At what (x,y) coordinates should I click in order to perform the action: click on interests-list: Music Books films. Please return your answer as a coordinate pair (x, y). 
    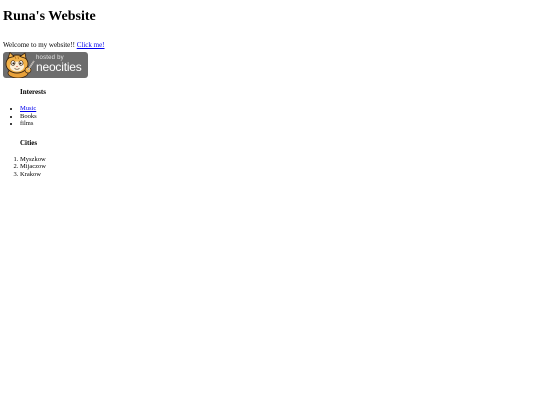
    Looking at the image, I should click on (268, 116).